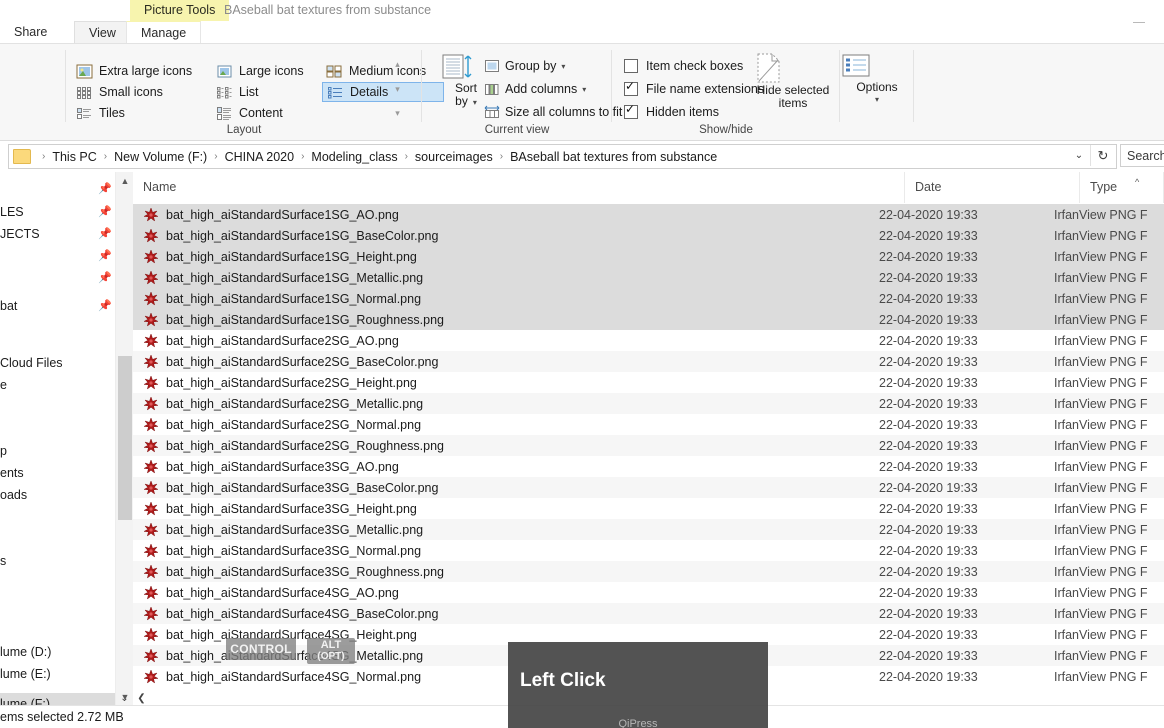  Describe the element at coordinates (57, 472) in the screenshot. I see `nav-item-documents: ents` at that location.